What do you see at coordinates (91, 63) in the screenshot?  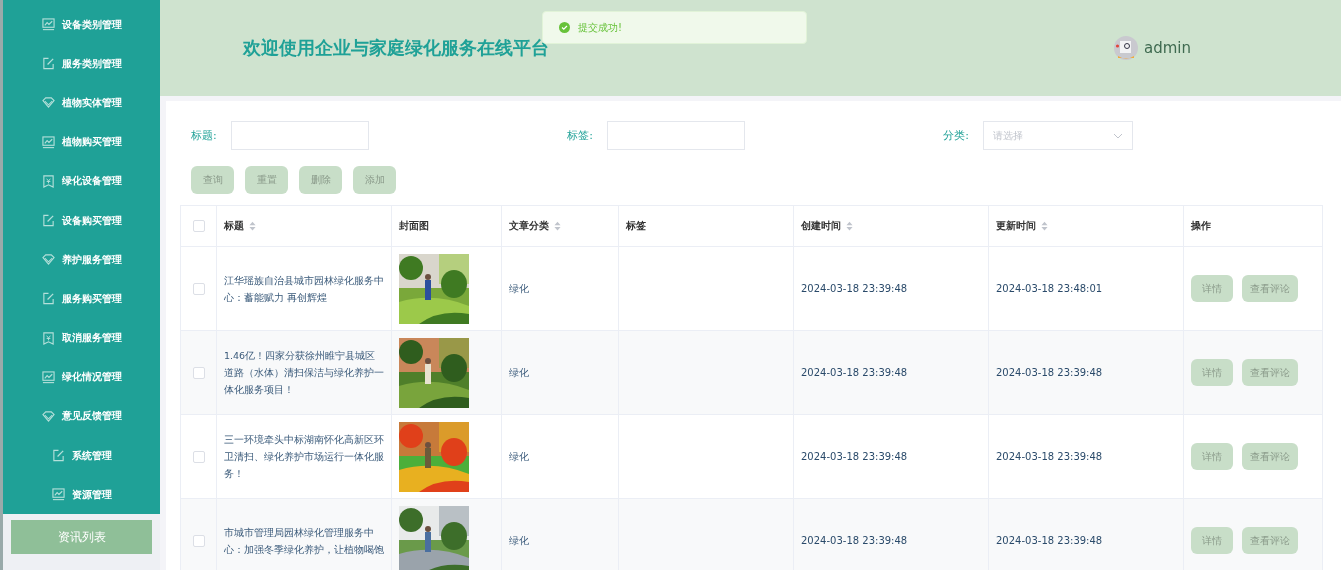 I see `menu-label: 服务类别管理` at bounding box center [91, 63].